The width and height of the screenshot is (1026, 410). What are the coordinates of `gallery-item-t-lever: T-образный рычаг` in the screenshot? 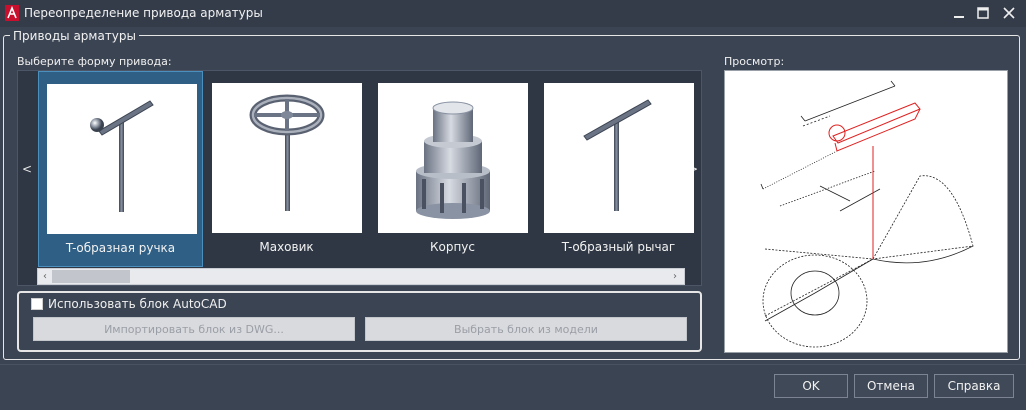 It's located at (618, 169).